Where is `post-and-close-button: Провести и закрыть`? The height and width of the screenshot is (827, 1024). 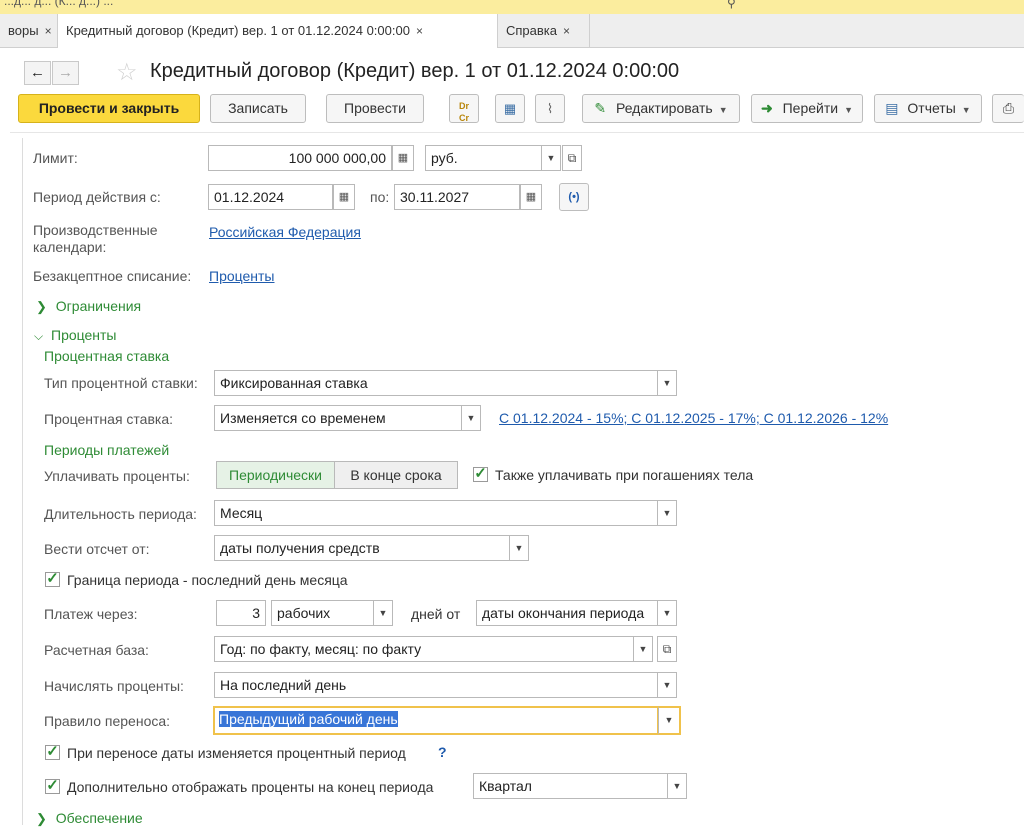 post-and-close-button: Провести и закрыть is located at coordinates (109, 108).